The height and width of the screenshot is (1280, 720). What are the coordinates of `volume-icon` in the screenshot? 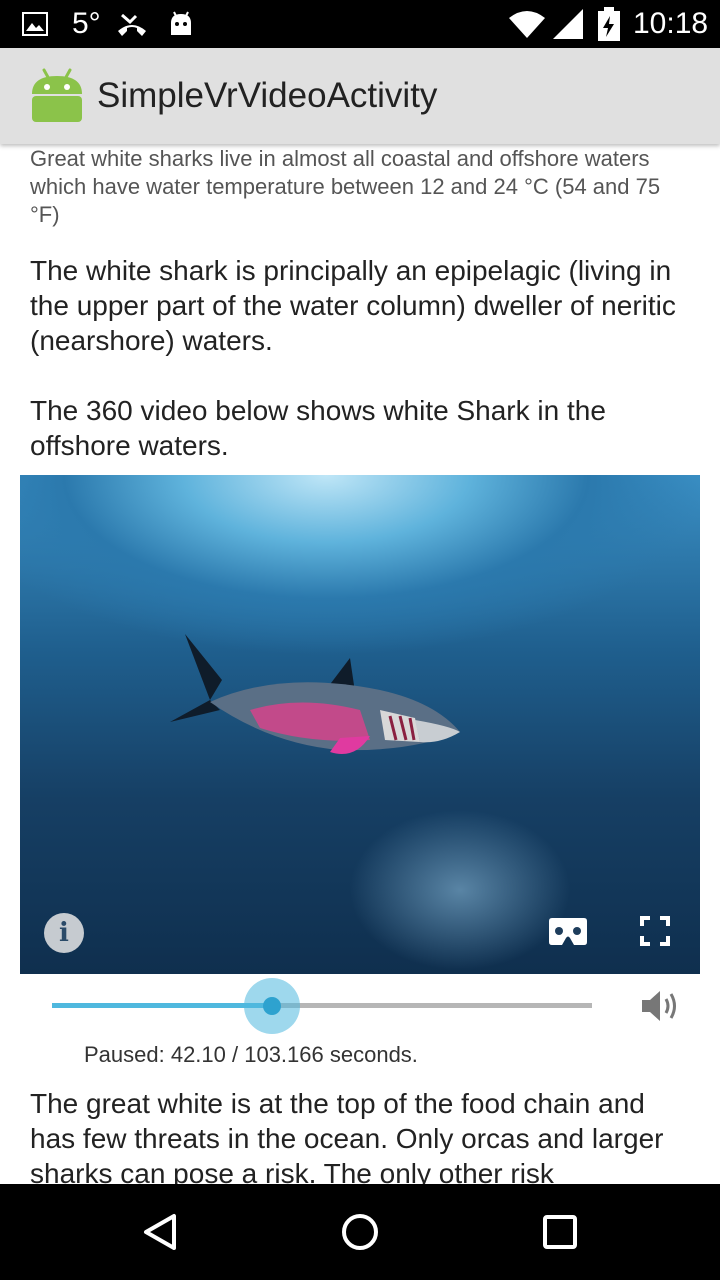 It's located at (662, 1006).